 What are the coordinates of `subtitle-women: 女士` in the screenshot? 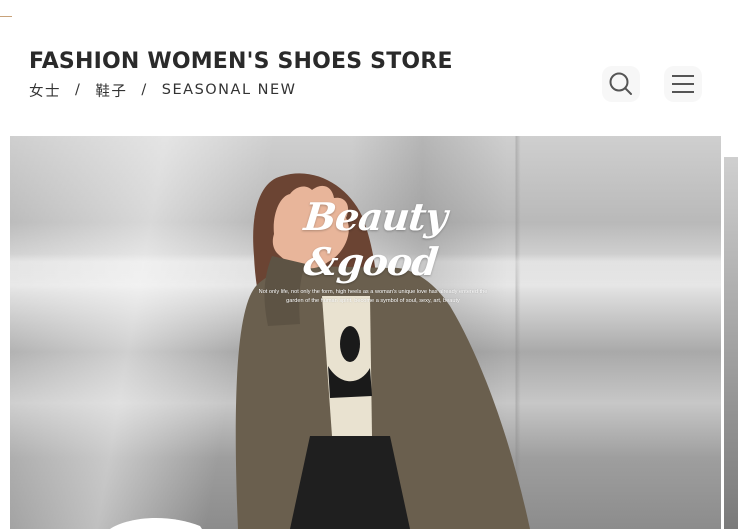 It's located at (45, 91).